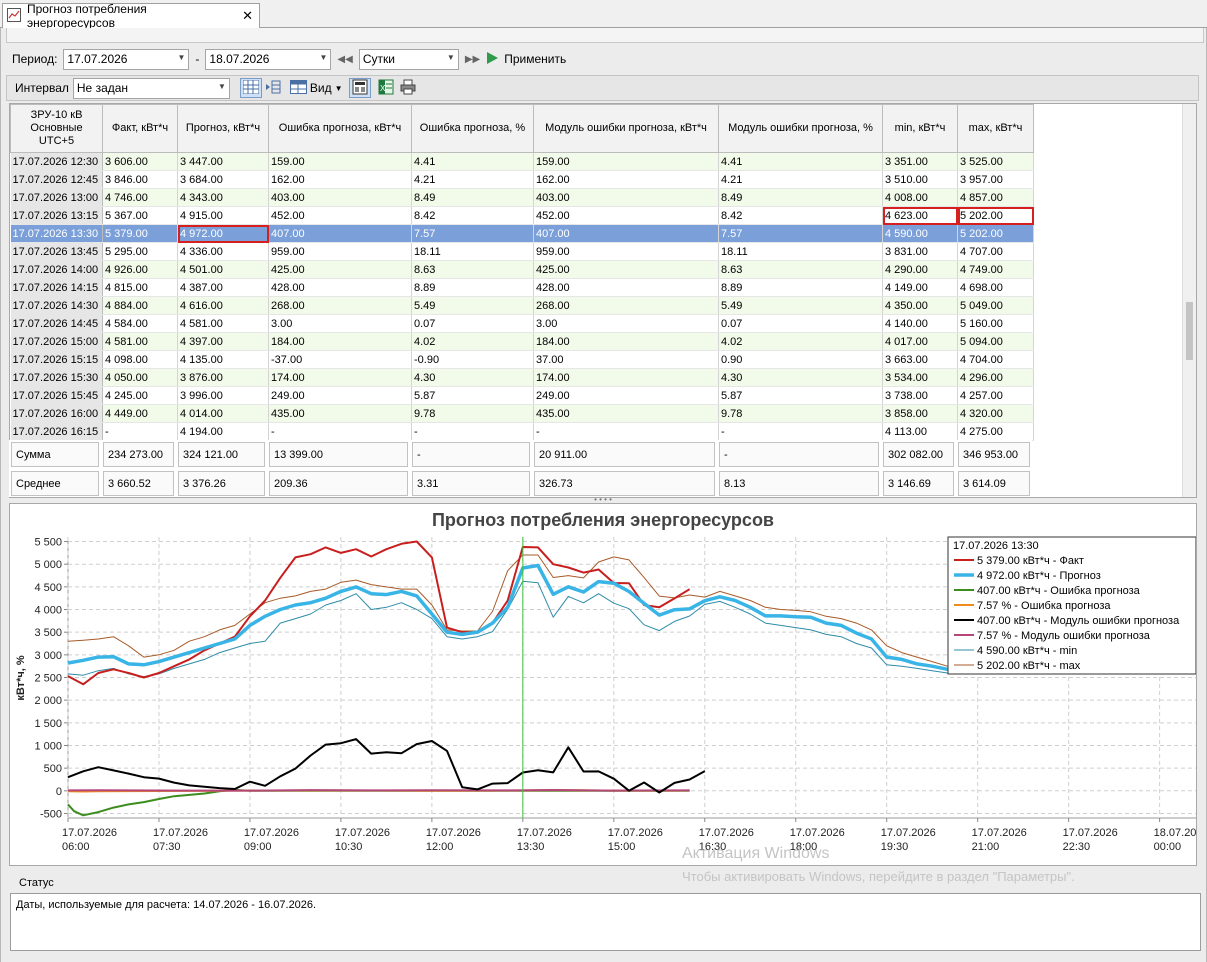 Image resolution: width=1207 pixels, height=962 pixels. What do you see at coordinates (920, 179) in the screenshot?
I see `table-cell: 3 510.00` at bounding box center [920, 179].